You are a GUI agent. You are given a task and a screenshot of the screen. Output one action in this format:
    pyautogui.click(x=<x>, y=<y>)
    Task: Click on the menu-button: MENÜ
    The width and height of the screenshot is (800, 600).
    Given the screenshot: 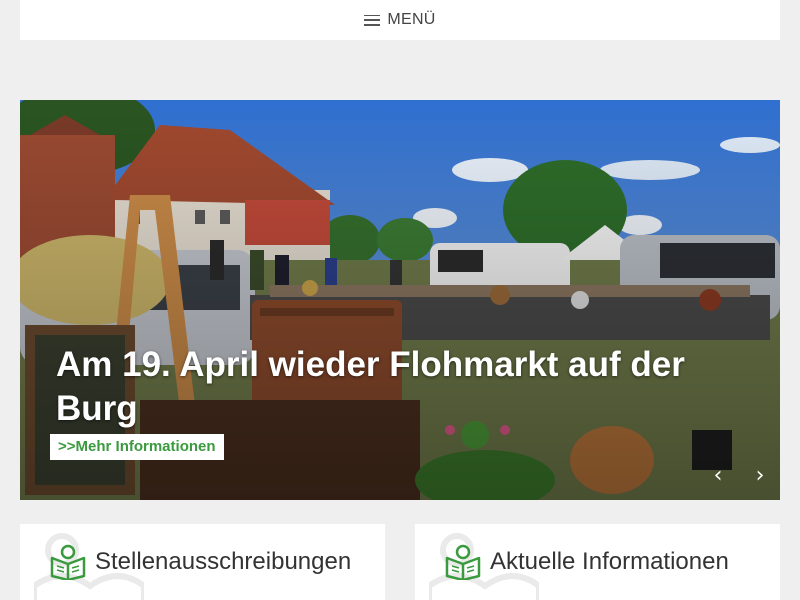 What is the action you would take?
    pyautogui.click(x=399, y=20)
    